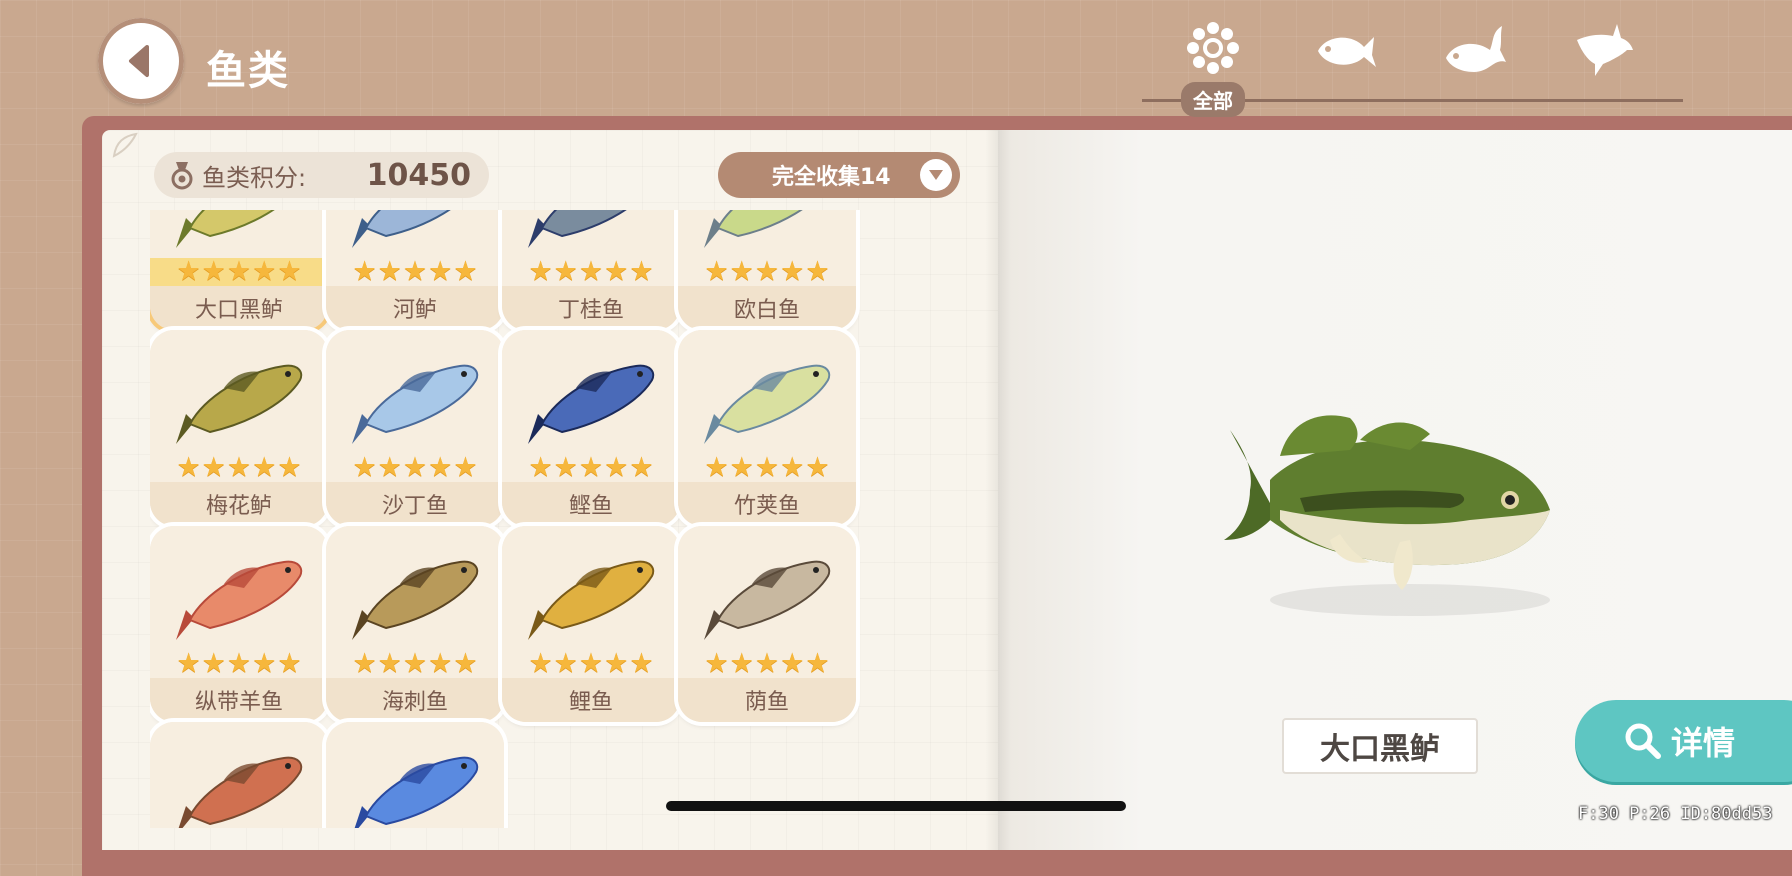  I want to click on fish-card: ★ ★ ★ ★ ★ 纵带羊鱼, so click(239, 624).